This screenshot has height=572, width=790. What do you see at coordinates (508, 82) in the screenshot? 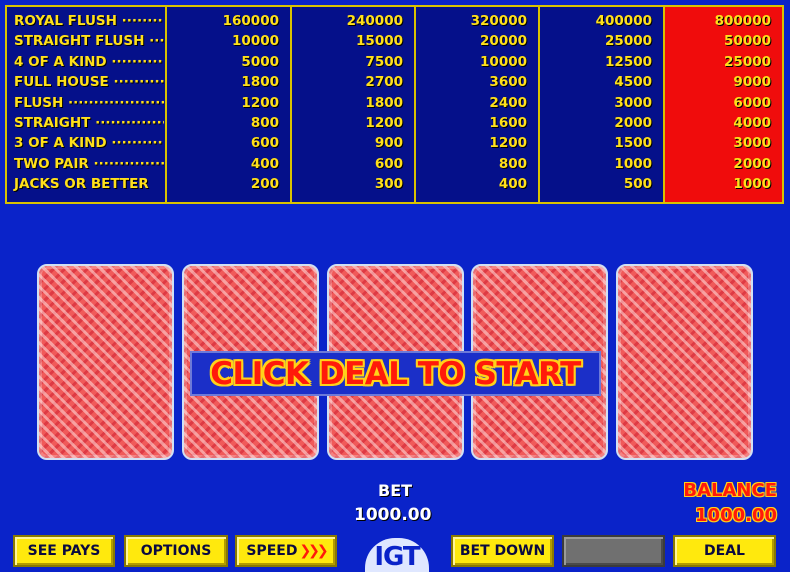
I see `payout-cell: 3600` at bounding box center [508, 82].